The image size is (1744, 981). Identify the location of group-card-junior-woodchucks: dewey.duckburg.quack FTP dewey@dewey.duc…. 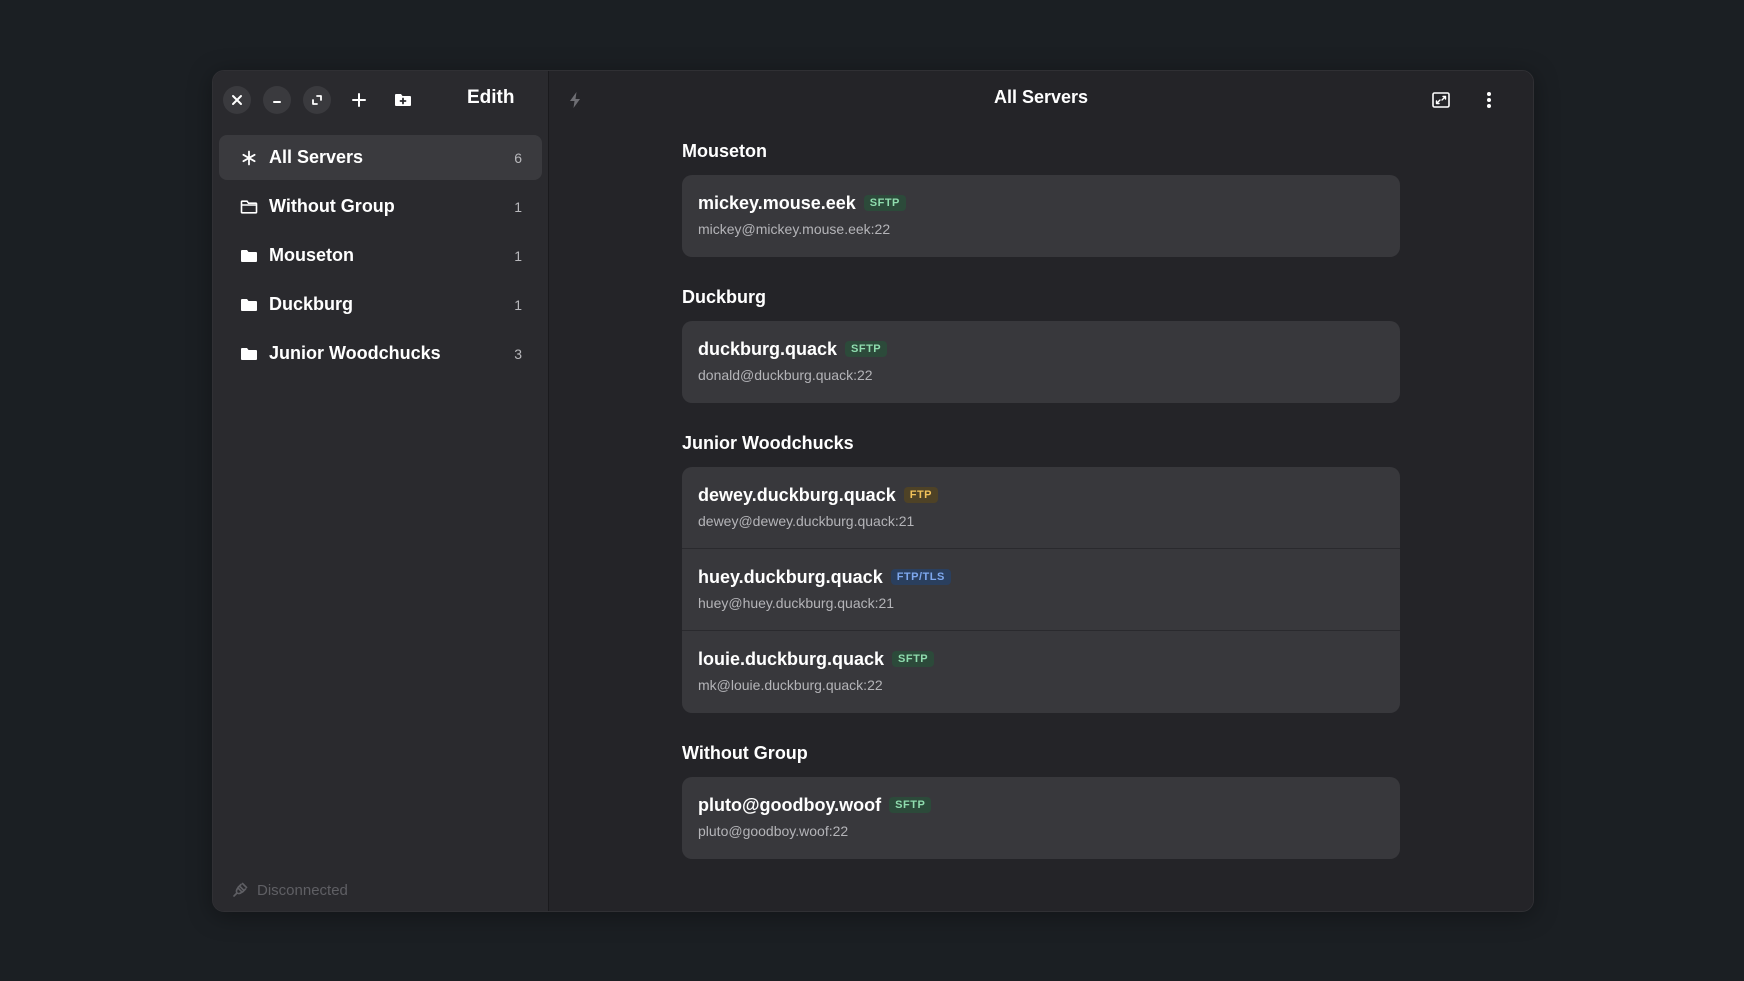
(1041, 590).